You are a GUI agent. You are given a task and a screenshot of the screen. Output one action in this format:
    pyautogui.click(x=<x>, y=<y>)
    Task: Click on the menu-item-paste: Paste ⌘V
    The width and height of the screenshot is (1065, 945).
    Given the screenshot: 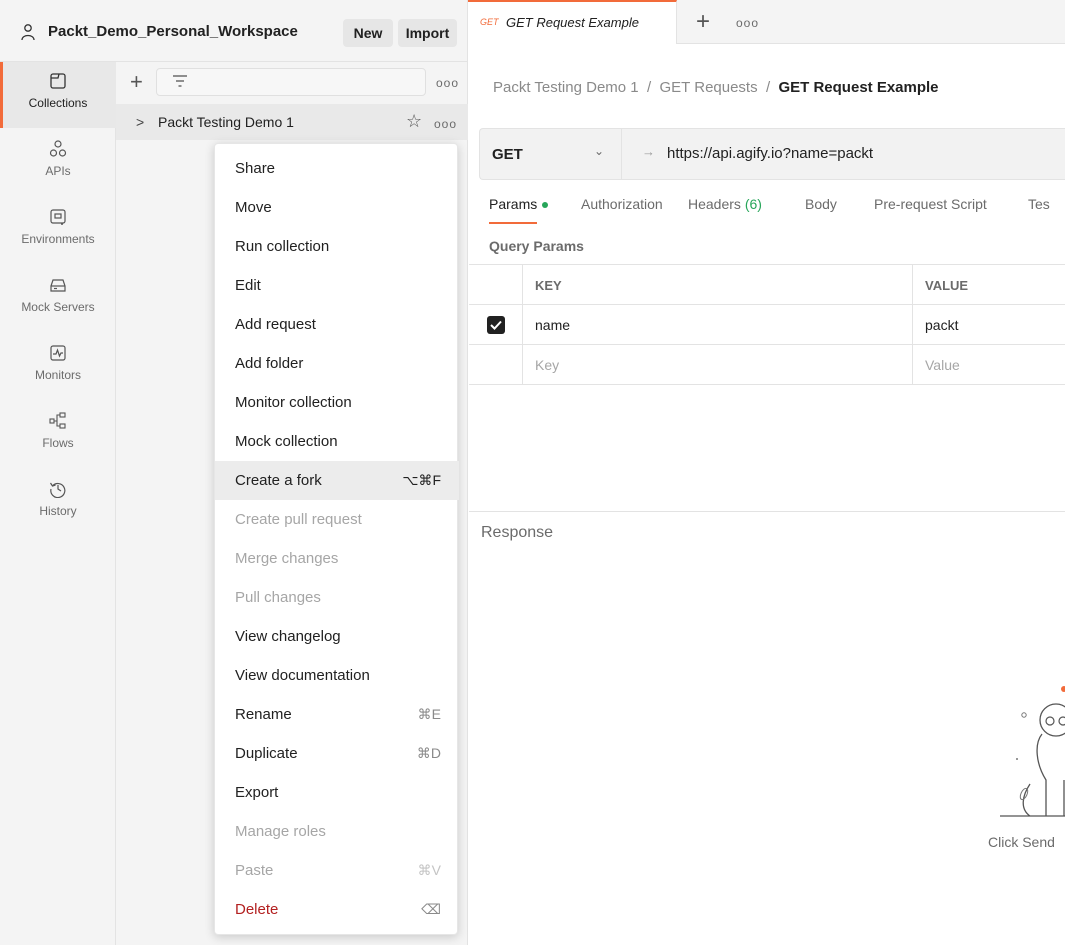 What is the action you would take?
    pyautogui.click(x=338, y=870)
    